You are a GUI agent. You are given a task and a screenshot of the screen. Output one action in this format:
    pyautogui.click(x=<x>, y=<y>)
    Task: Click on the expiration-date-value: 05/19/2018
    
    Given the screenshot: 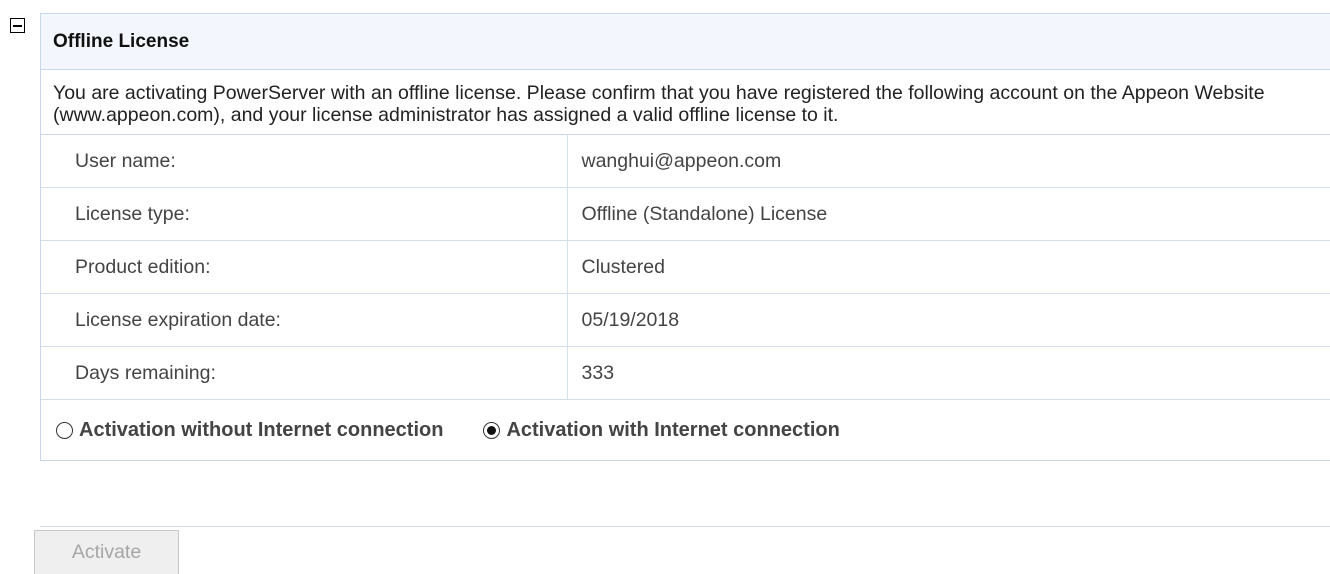 What is the action you would take?
    pyautogui.click(x=948, y=320)
    